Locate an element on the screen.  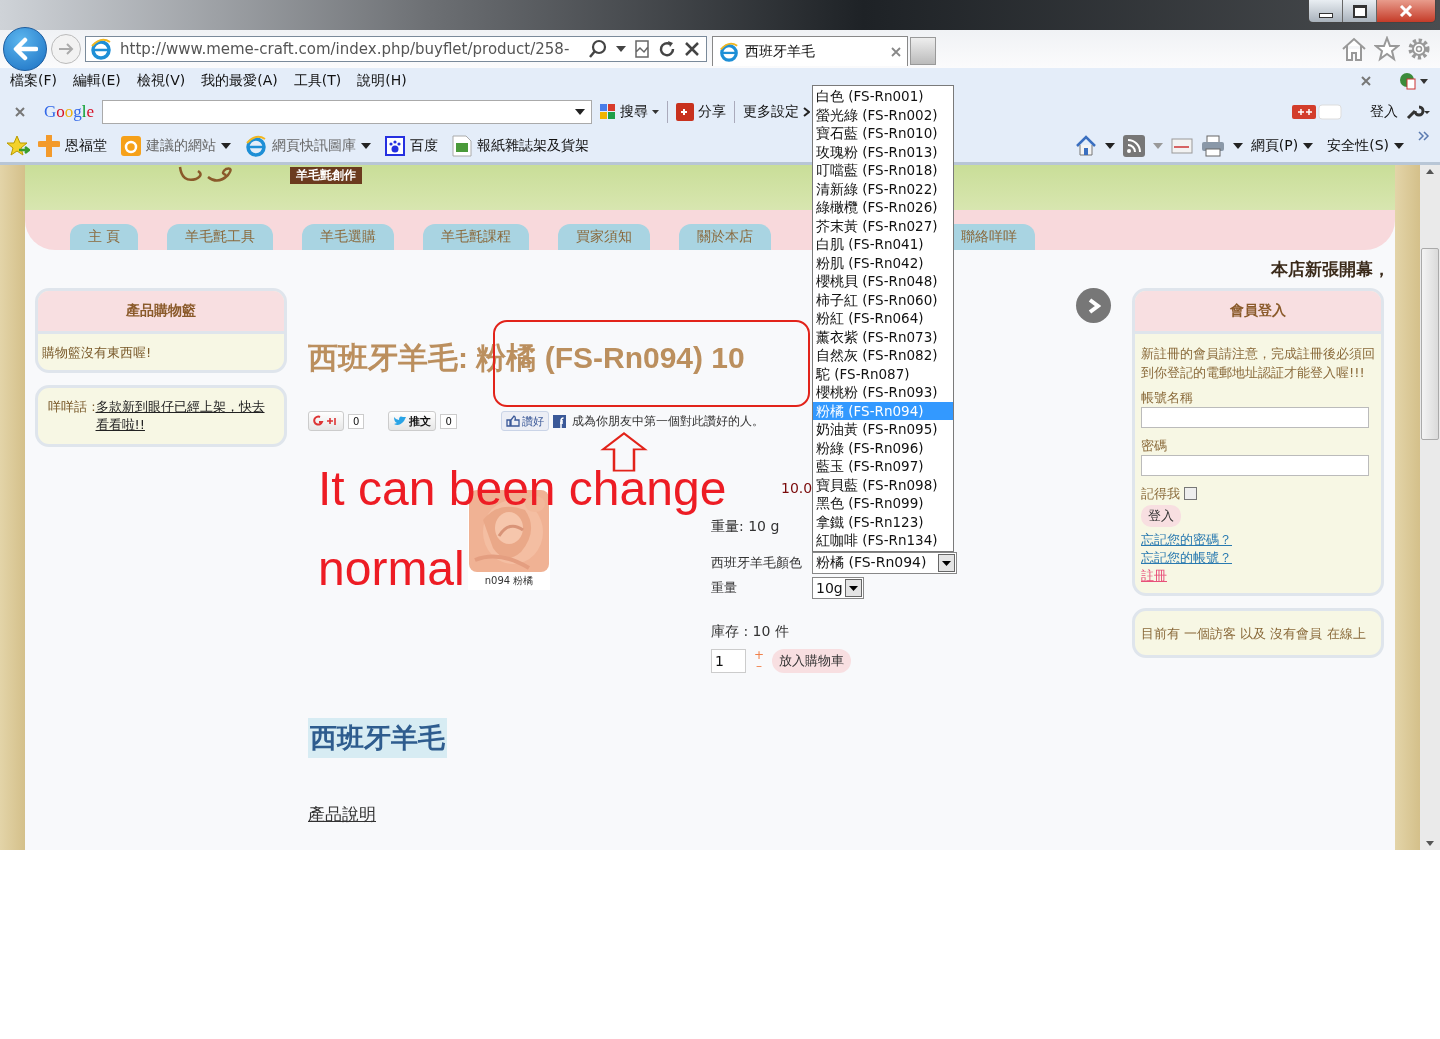
add-to-cart-button: 放入購物車 is located at coordinates (812, 661).